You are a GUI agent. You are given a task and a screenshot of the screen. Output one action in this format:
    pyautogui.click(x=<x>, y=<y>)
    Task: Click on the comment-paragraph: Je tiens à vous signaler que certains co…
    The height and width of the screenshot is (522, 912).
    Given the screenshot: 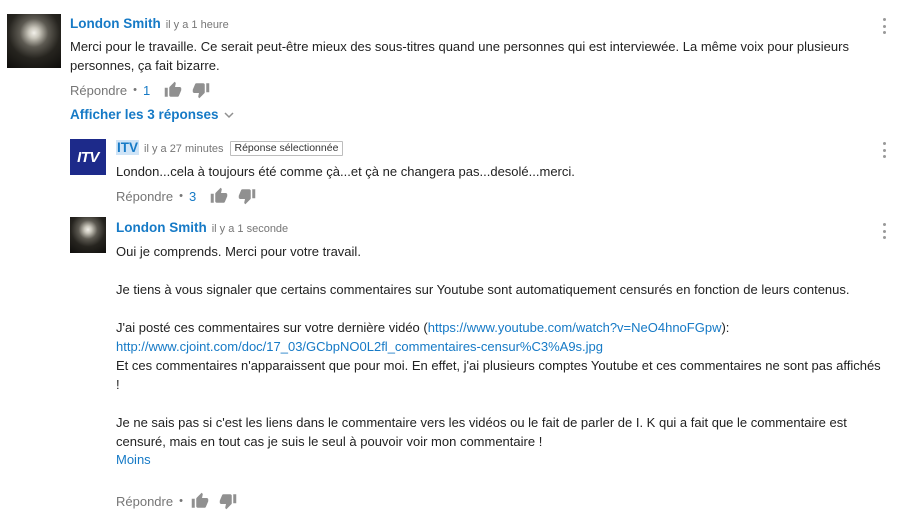 What is the action you would take?
    pyautogui.click(x=483, y=289)
    